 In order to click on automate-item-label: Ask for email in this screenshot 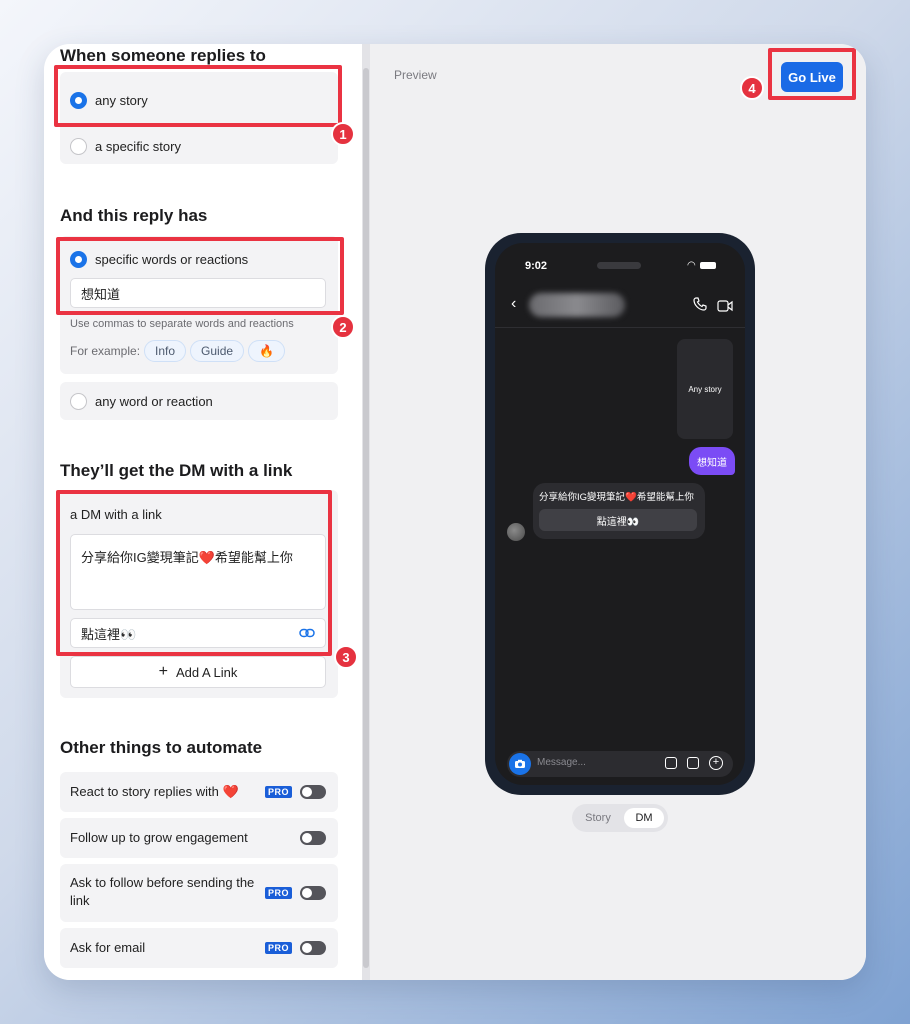, I will do `click(108, 947)`.